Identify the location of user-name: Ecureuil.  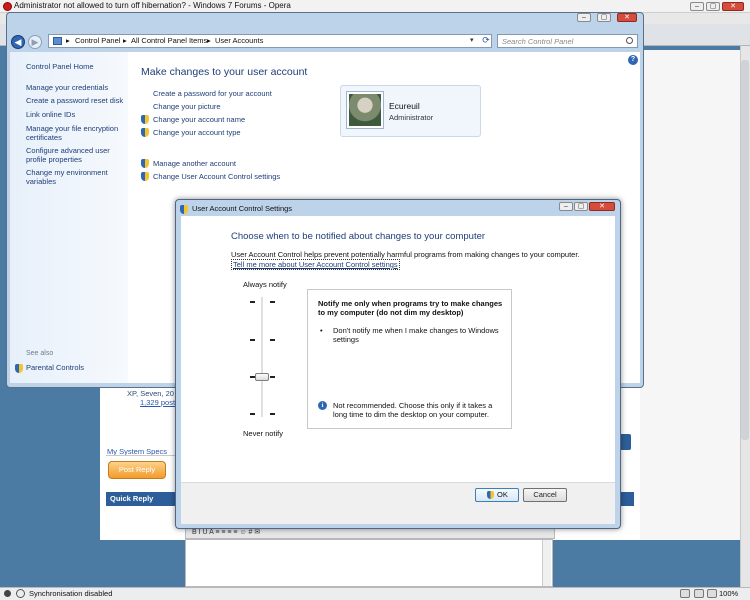
(404, 106).